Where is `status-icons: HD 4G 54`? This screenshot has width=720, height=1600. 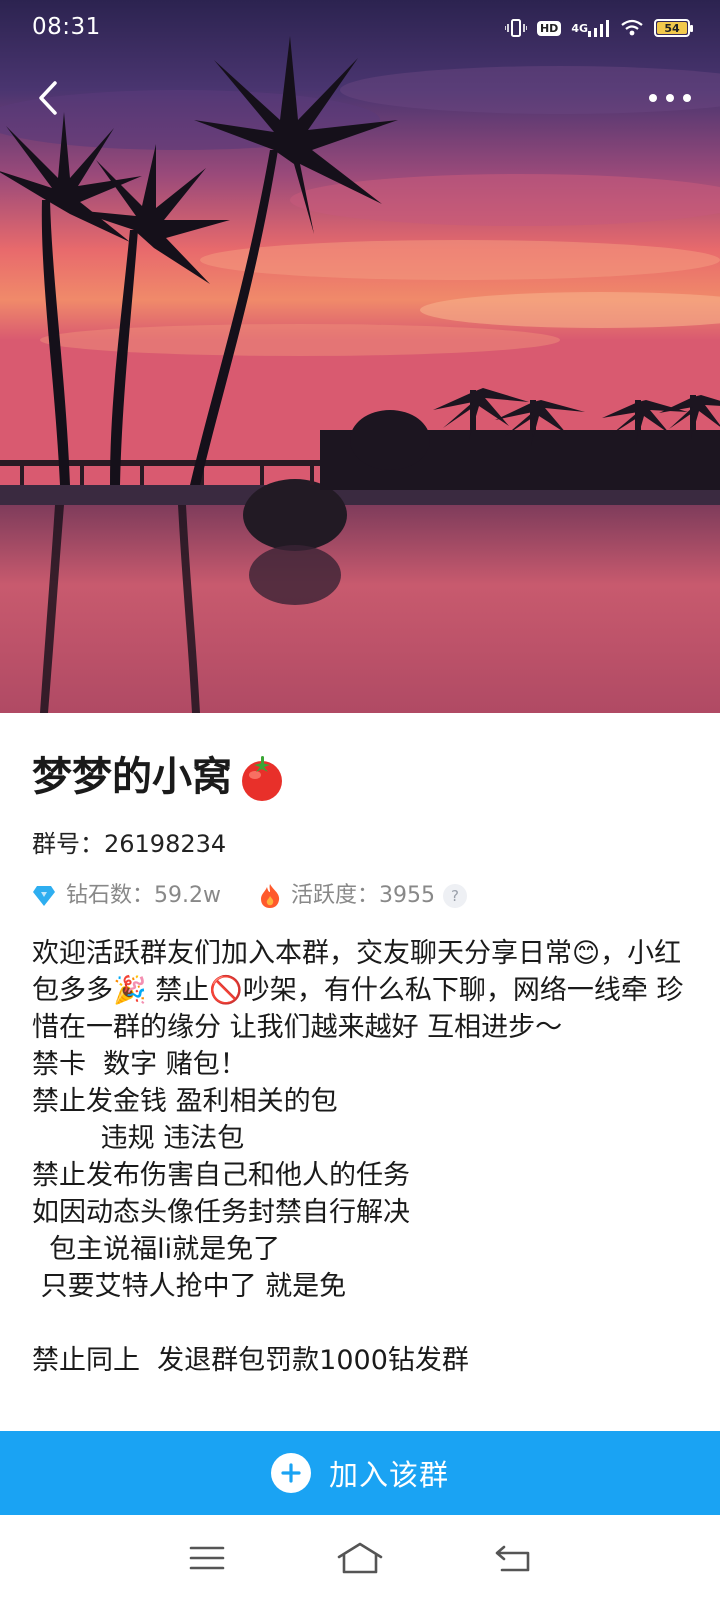
status-icons: HD 4G 54 is located at coordinates (598, 28).